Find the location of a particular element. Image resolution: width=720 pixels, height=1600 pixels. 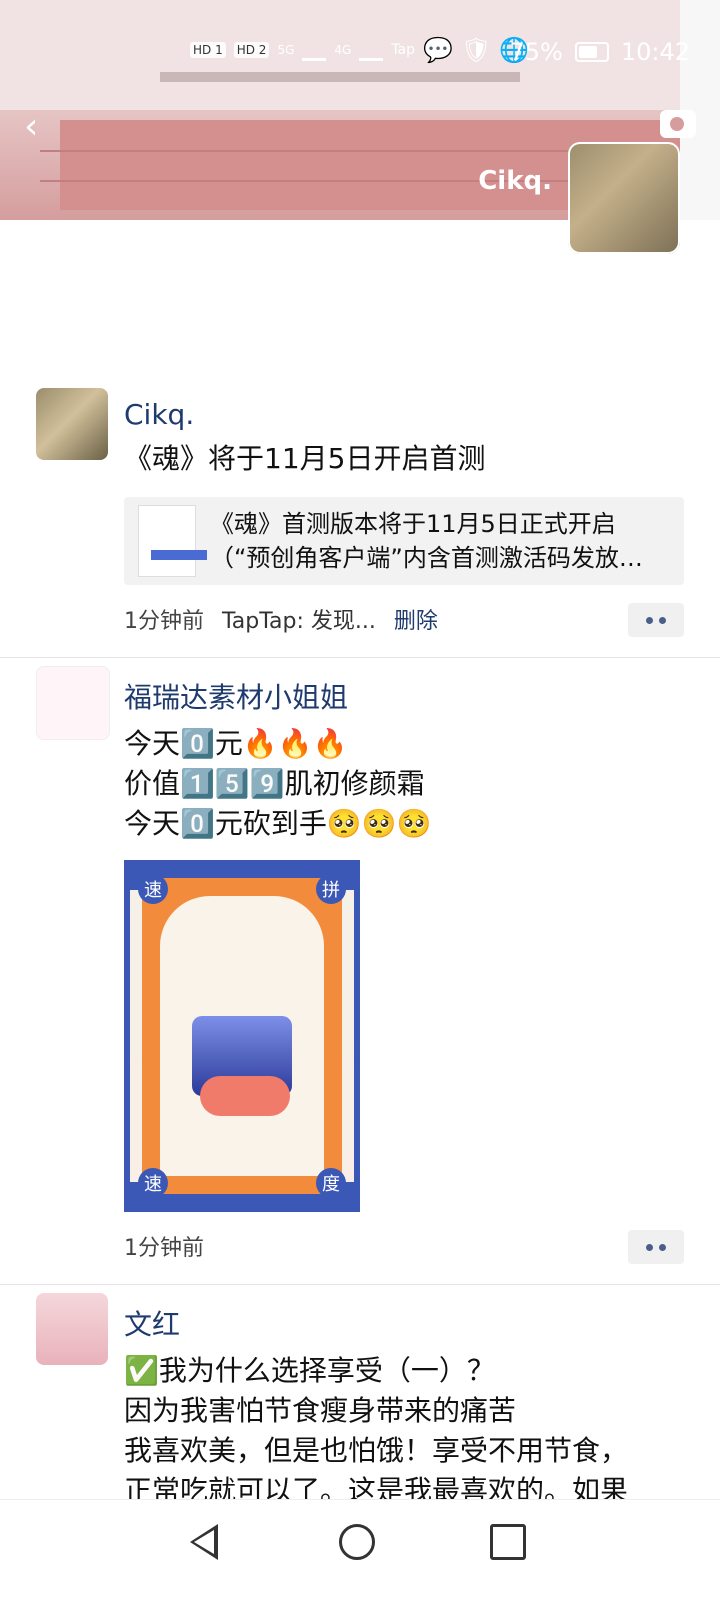

recent-apps-icon is located at coordinates (508, 1542).